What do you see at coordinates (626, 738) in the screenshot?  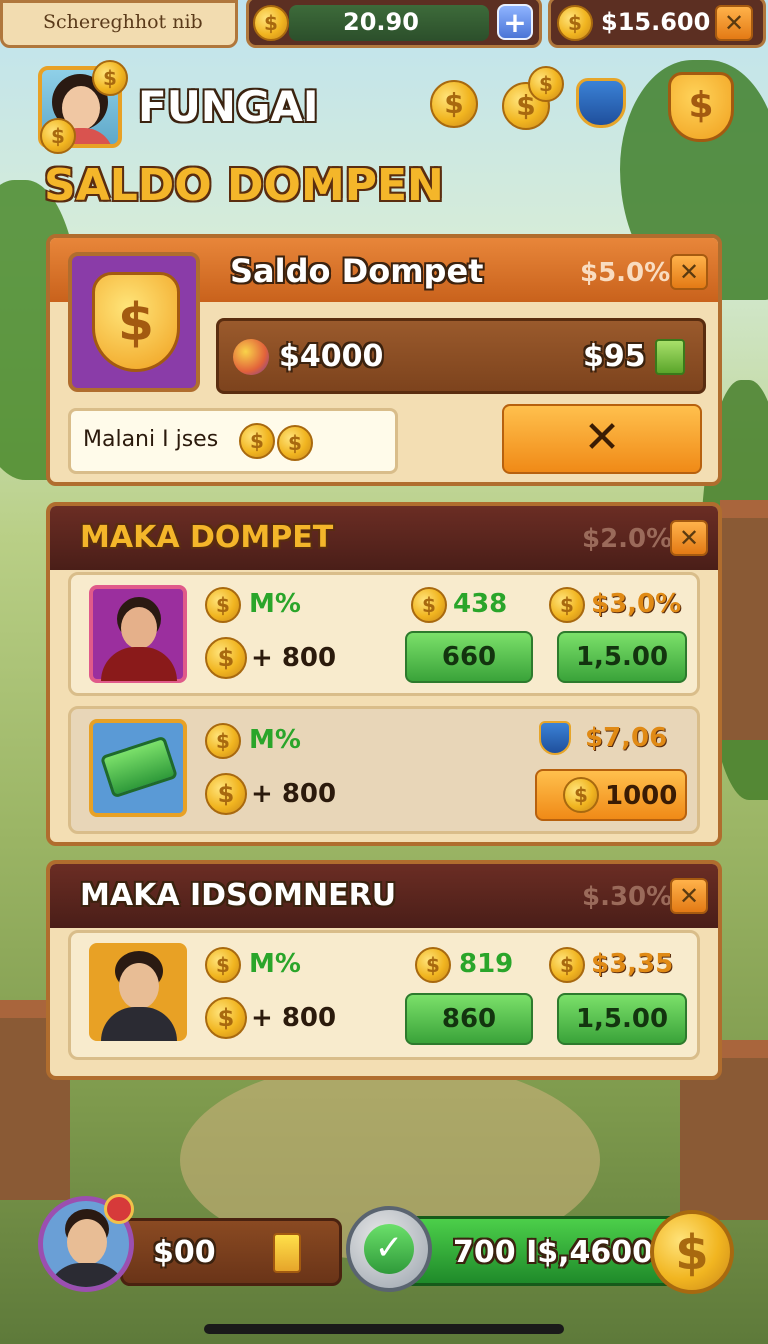 I see `item-price: $7,06` at bounding box center [626, 738].